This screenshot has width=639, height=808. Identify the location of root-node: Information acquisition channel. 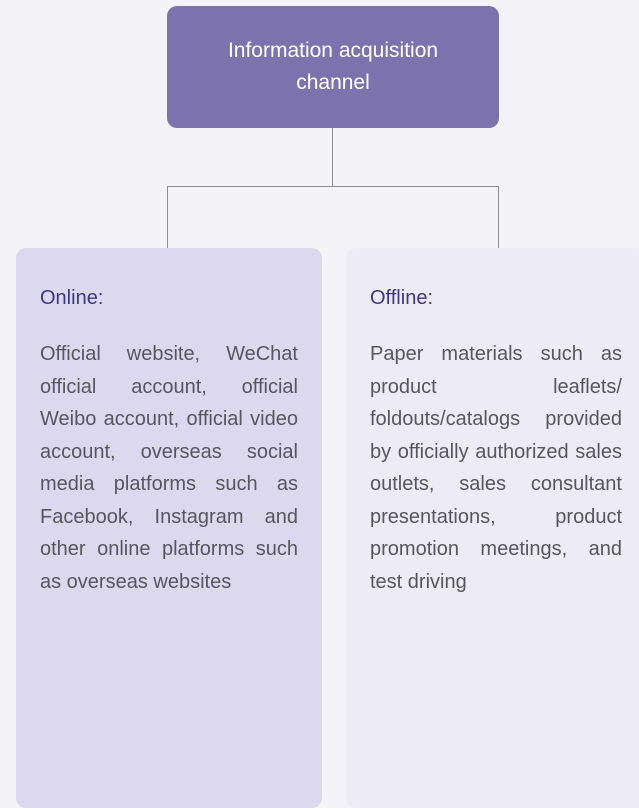
(333, 67).